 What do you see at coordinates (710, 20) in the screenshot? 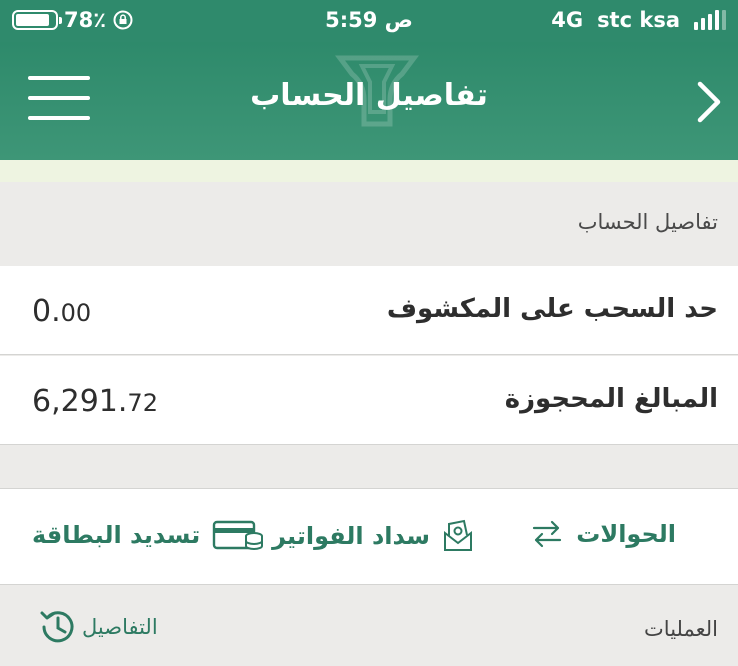
I see `signal-icon` at bounding box center [710, 20].